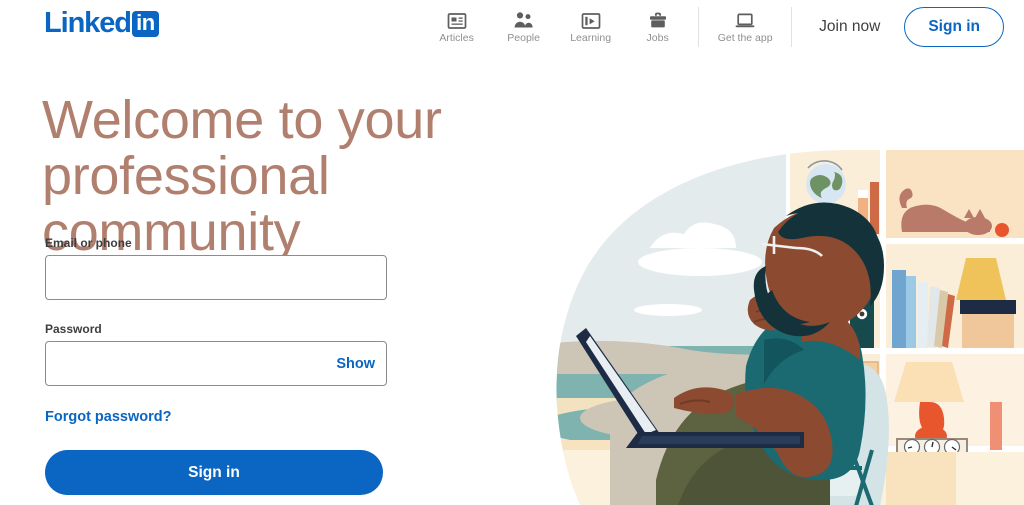 The image size is (1024, 505). I want to click on nav-item-learning: Learning, so click(590, 26).